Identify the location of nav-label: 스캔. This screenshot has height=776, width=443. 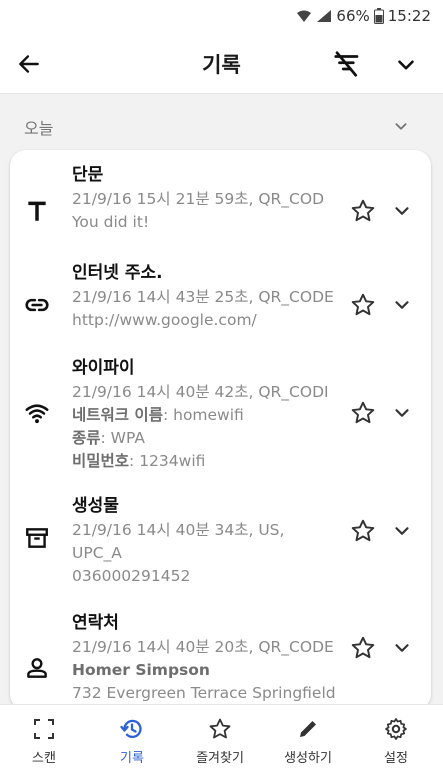
(44, 758).